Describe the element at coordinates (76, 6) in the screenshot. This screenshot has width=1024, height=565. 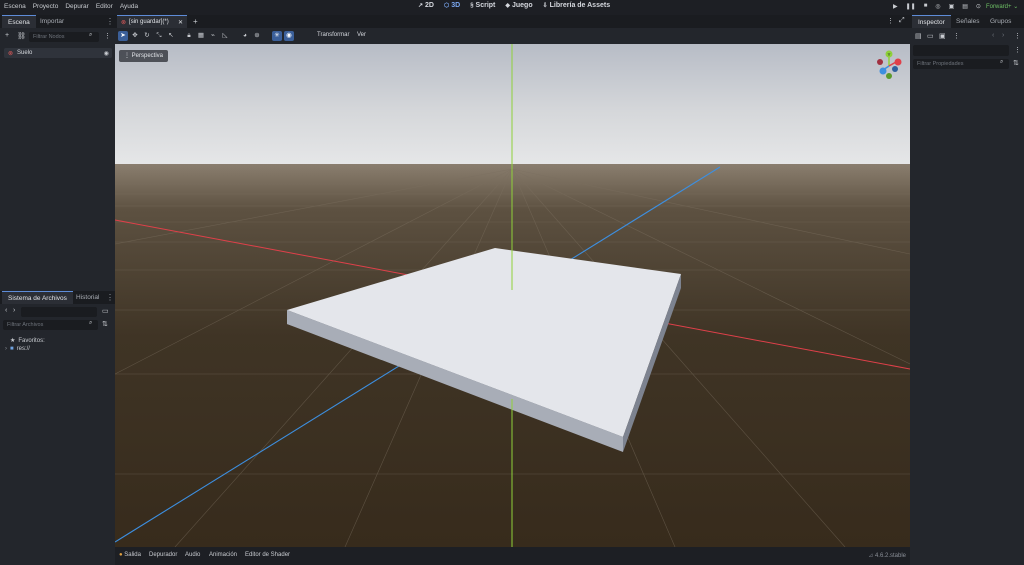
I see `menu-depurar: Depurar` at that location.